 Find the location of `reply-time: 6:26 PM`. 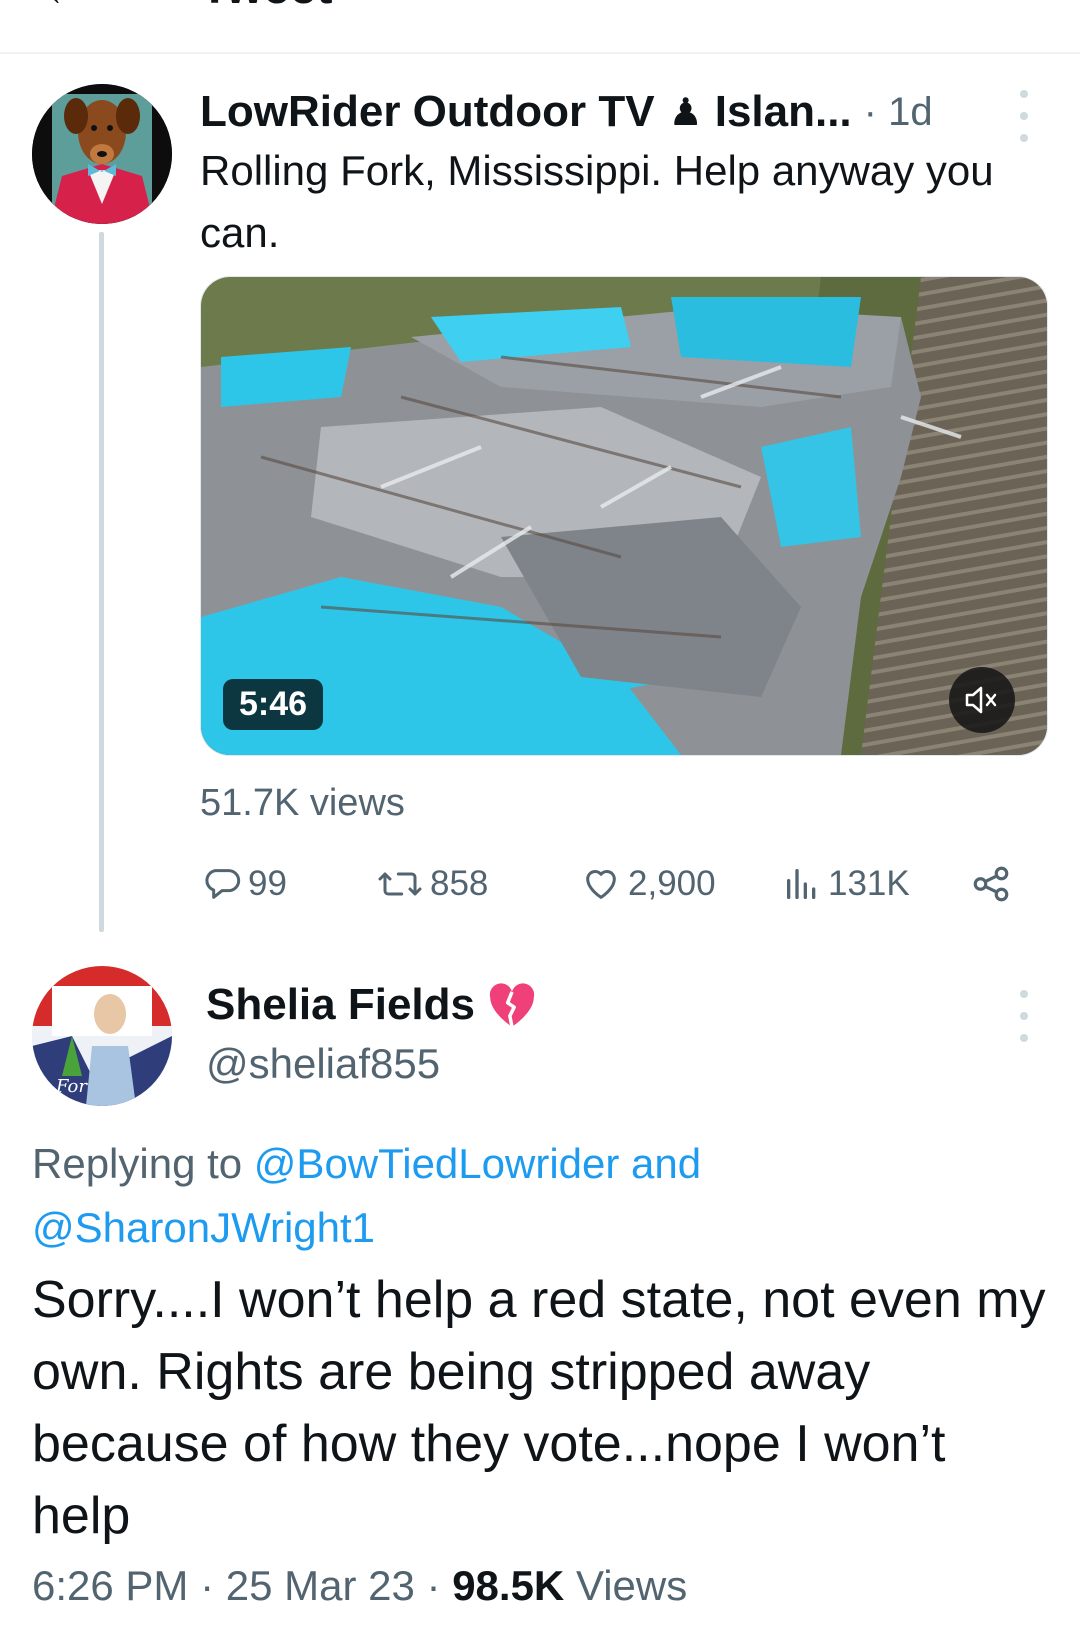

reply-time: 6:26 PM is located at coordinates (110, 1585).